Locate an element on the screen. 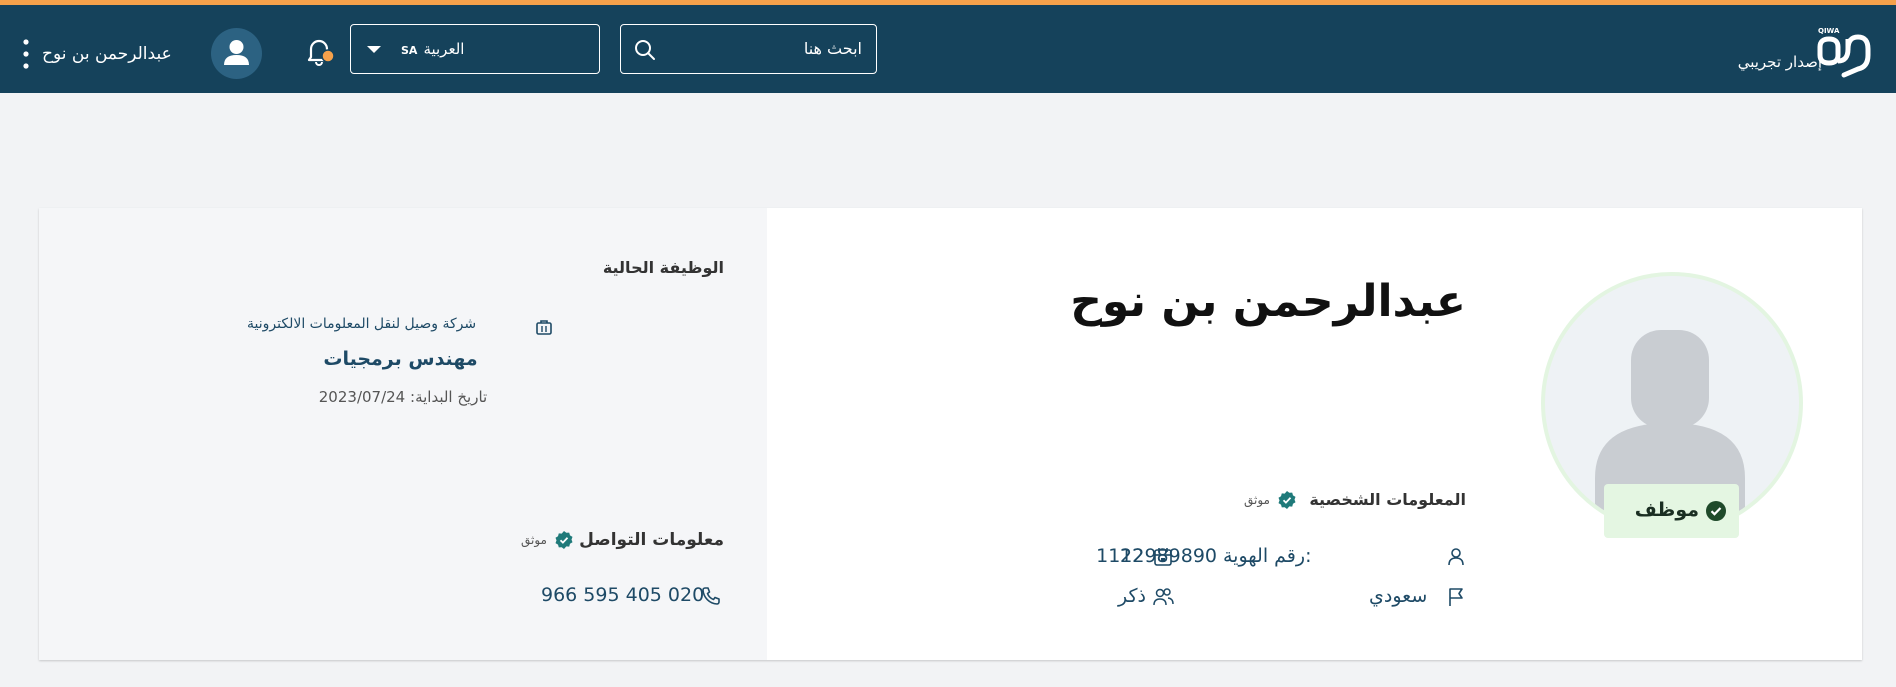 The width and height of the screenshot is (1896, 687). header-user-name: عبدالرحمن بن نوح is located at coordinates (107, 54).